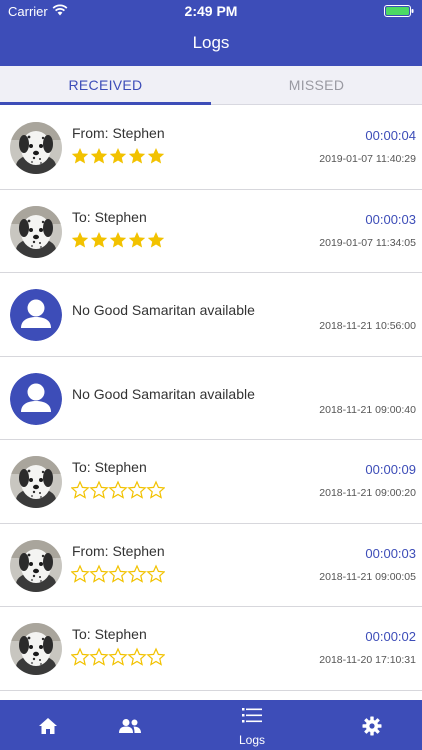 Image resolution: width=422 pixels, height=750 pixels. What do you see at coordinates (367, 242) in the screenshot?
I see `log-timestamp: 2019-01-07 11:34:05` at bounding box center [367, 242].